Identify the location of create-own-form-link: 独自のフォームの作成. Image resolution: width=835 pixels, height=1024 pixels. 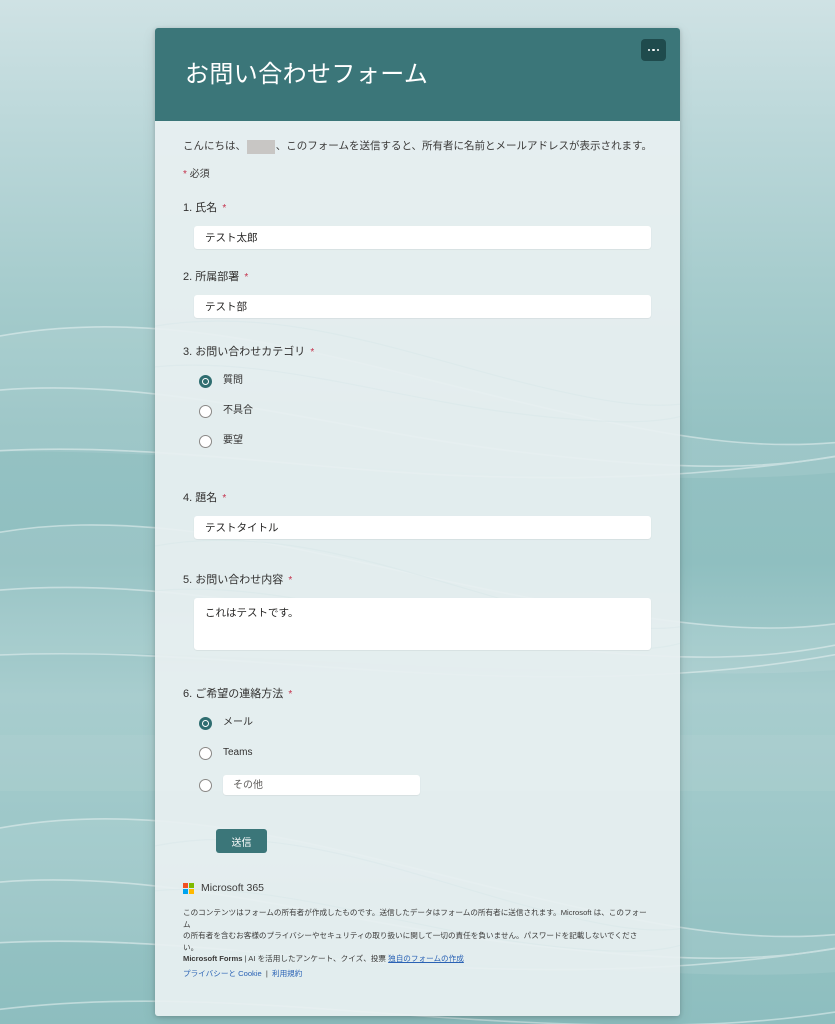
(426, 958).